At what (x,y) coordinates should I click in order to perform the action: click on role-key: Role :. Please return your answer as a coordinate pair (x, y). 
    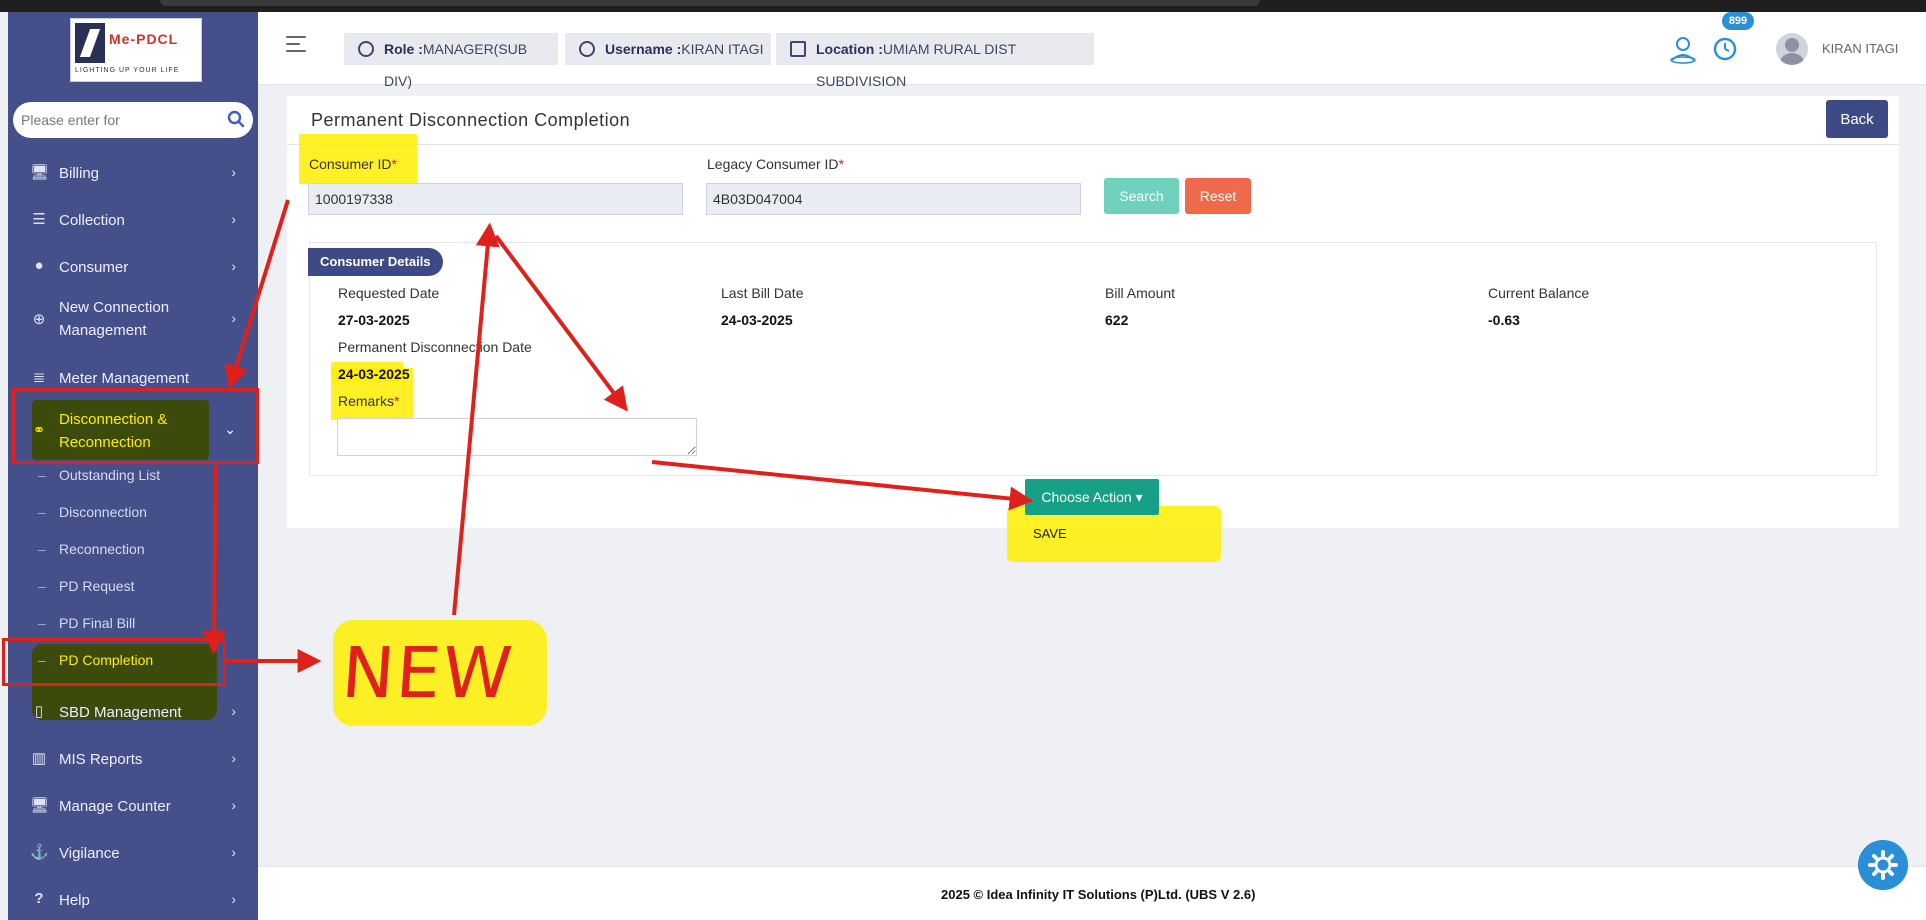
    Looking at the image, I should click on (403, 49).